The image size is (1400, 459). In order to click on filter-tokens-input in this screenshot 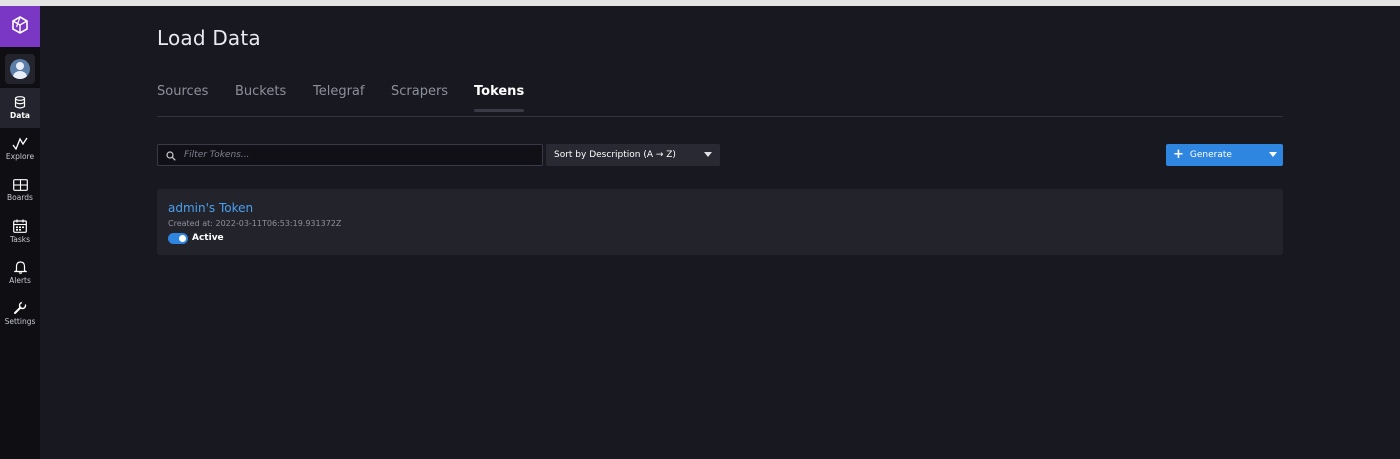, I will do `click(354, 155)`.